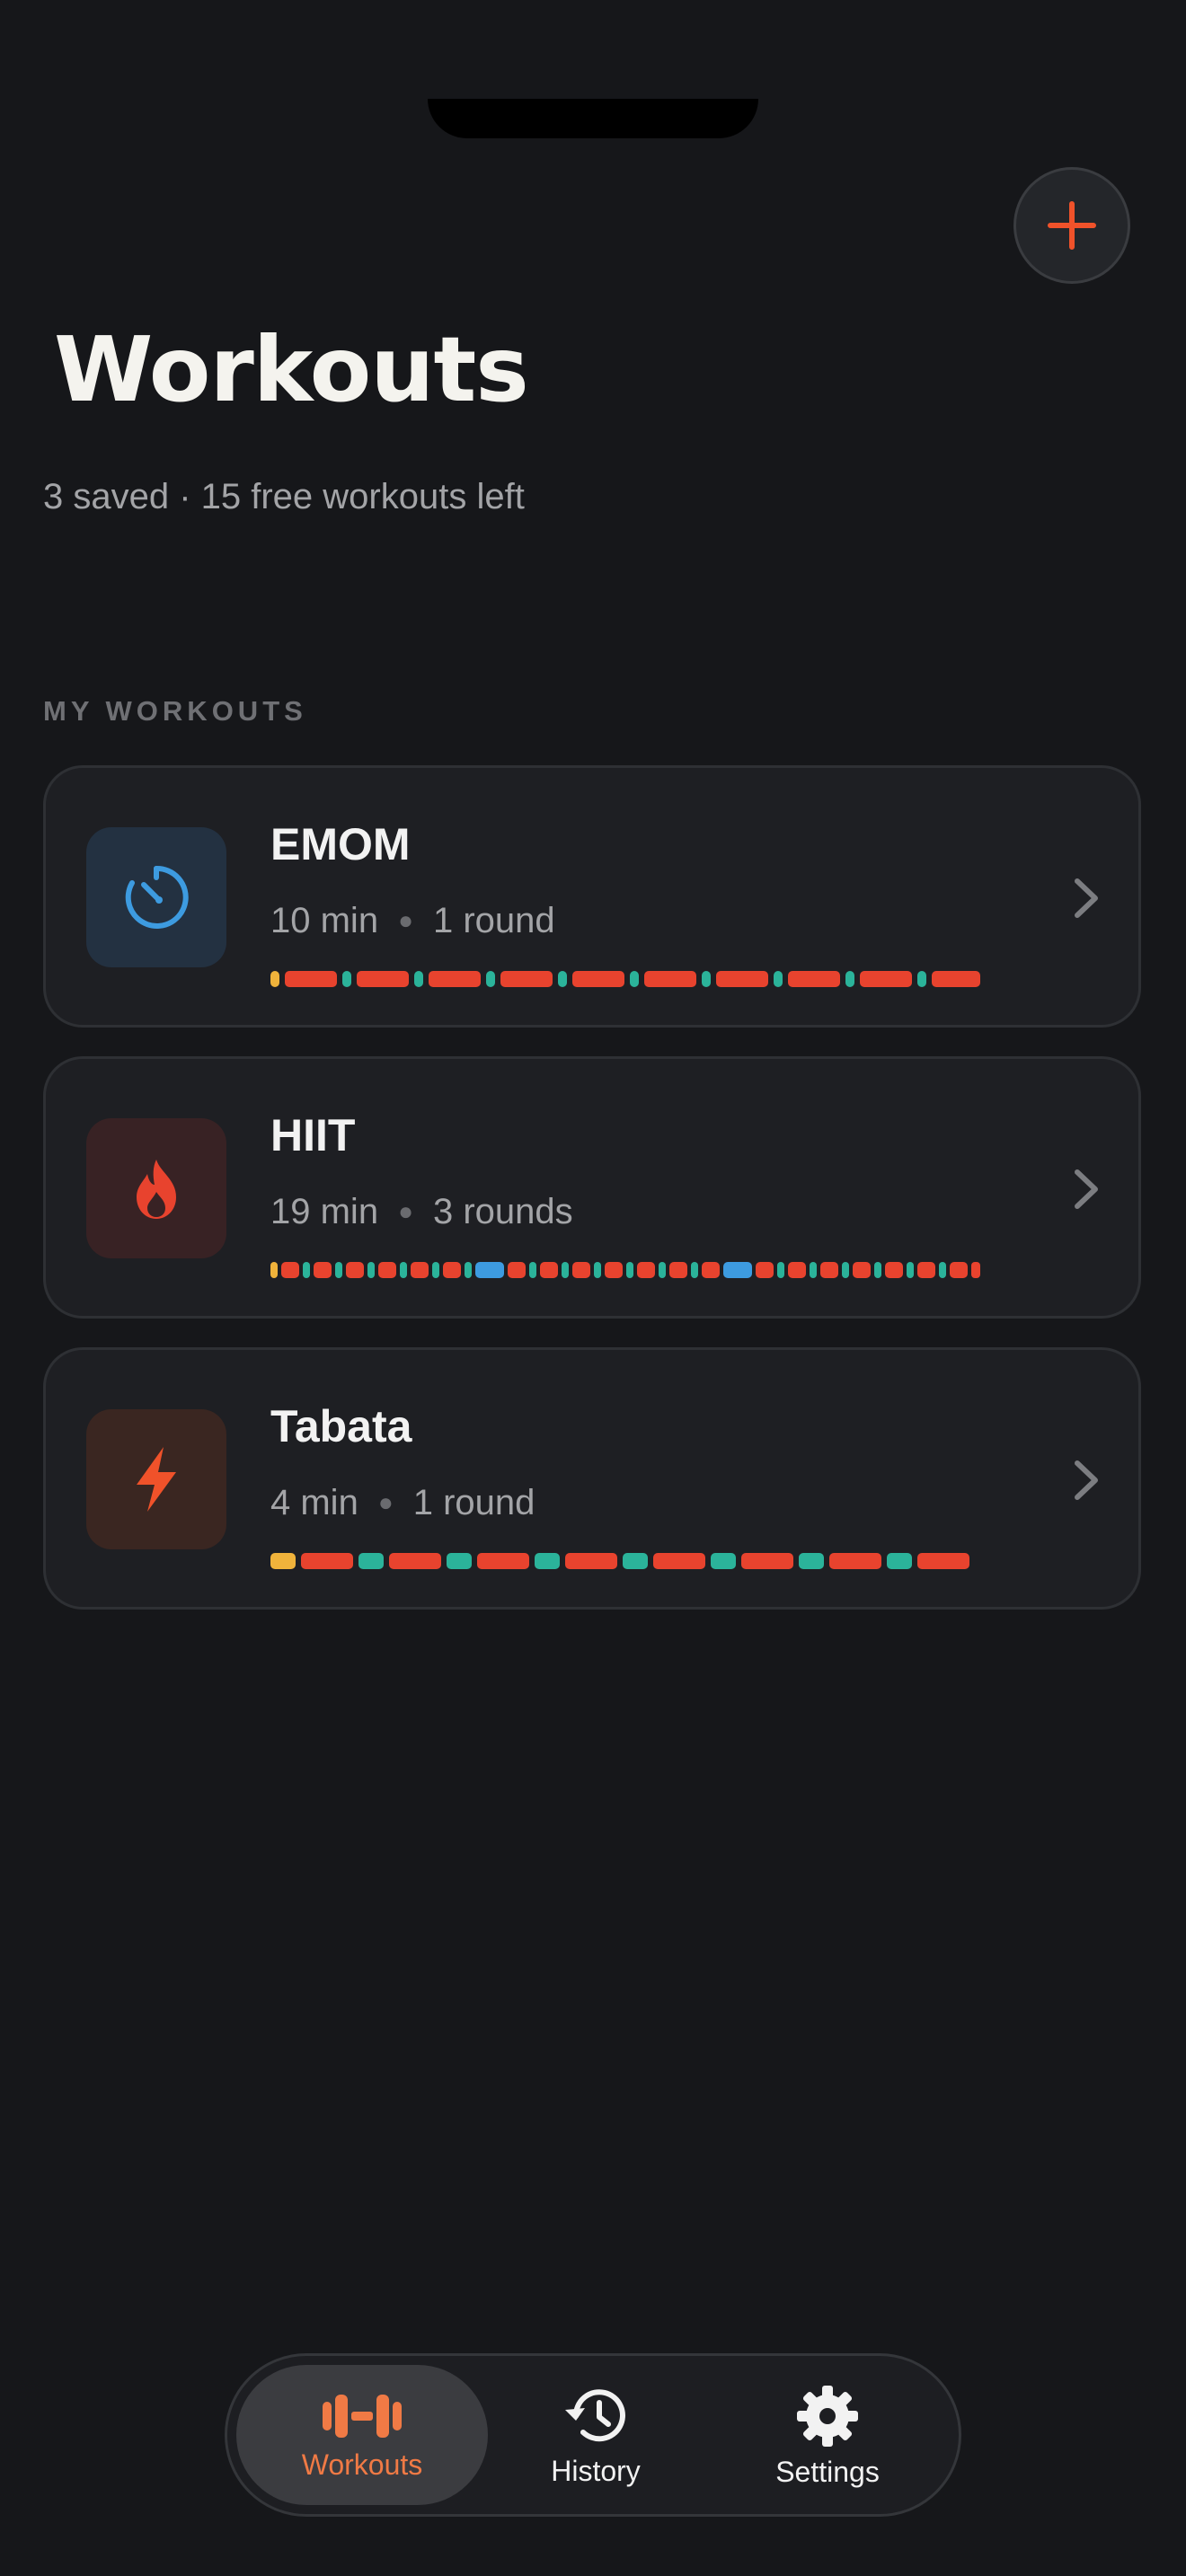 The width and height of the screenshot is (1186, 2576). I want to click on flame-icon, so click(156, 1189).